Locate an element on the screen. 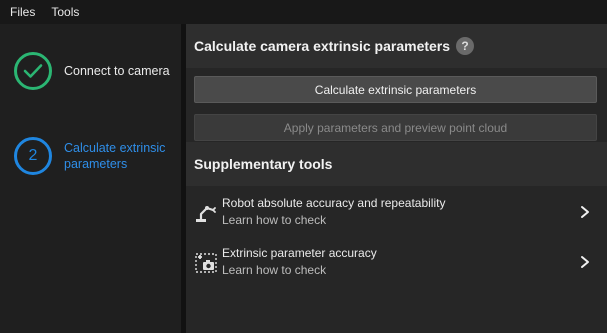  step-calculate-extrinsic: 2 Calculate extrinsic parameters is located at coordinates (94, 156).